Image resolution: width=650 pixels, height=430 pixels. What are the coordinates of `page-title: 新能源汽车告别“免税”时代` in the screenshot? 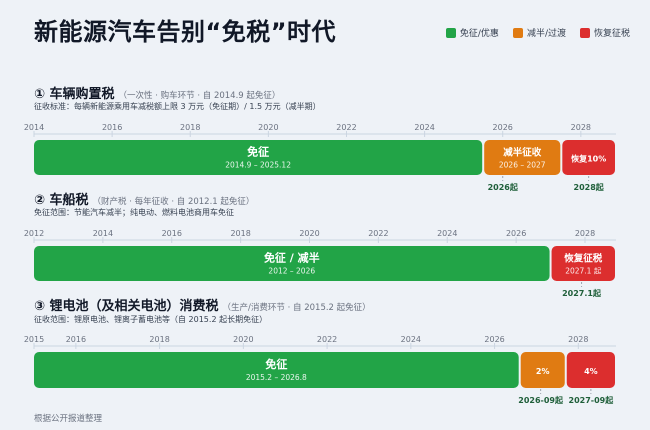 It's located at (185, 32).